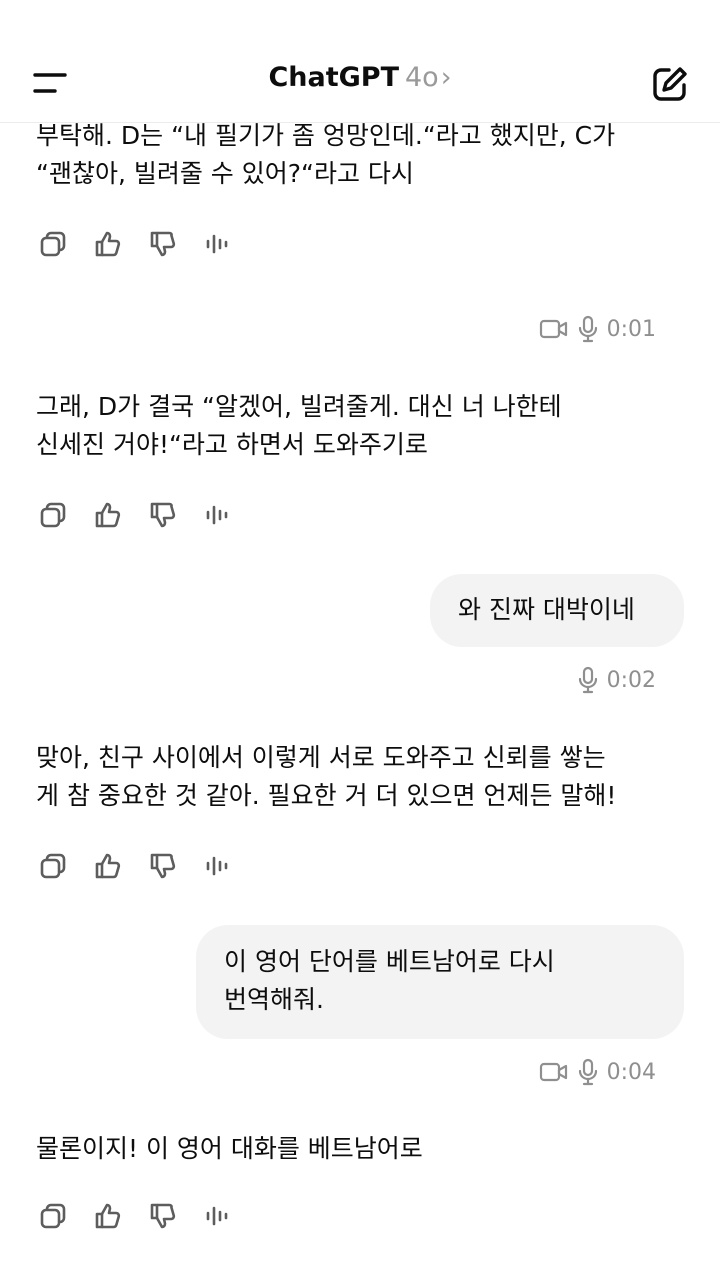  I want to click on message-line: 와 진짜 대박이네, so click(546, 609).